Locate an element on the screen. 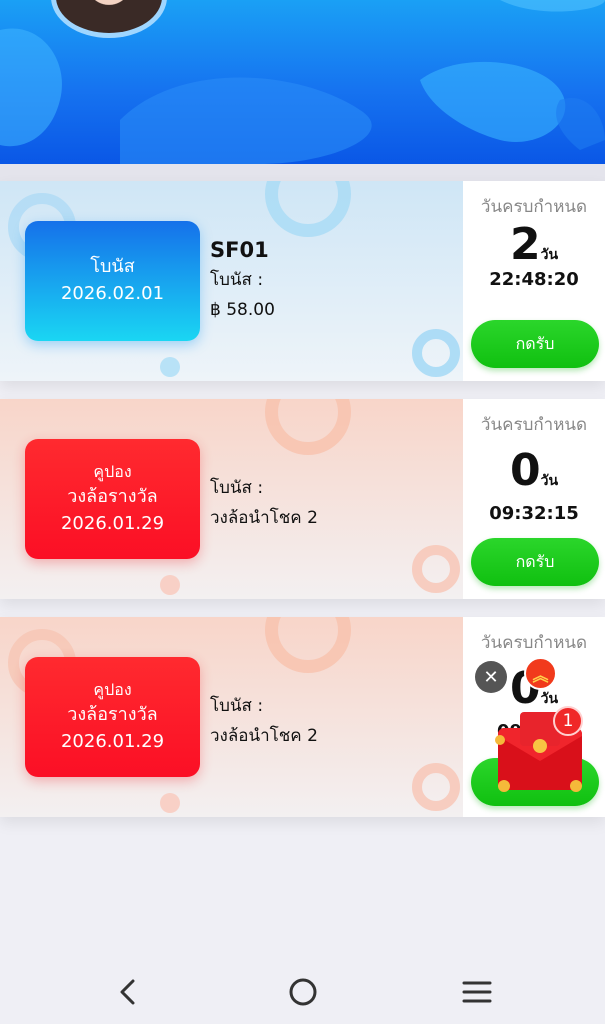 This screenshot has width=605, height=1024. card-due-panel: วันครบกำหนด 0วัน 09:32:15 กดรับ is located at coordinates (534, 499).